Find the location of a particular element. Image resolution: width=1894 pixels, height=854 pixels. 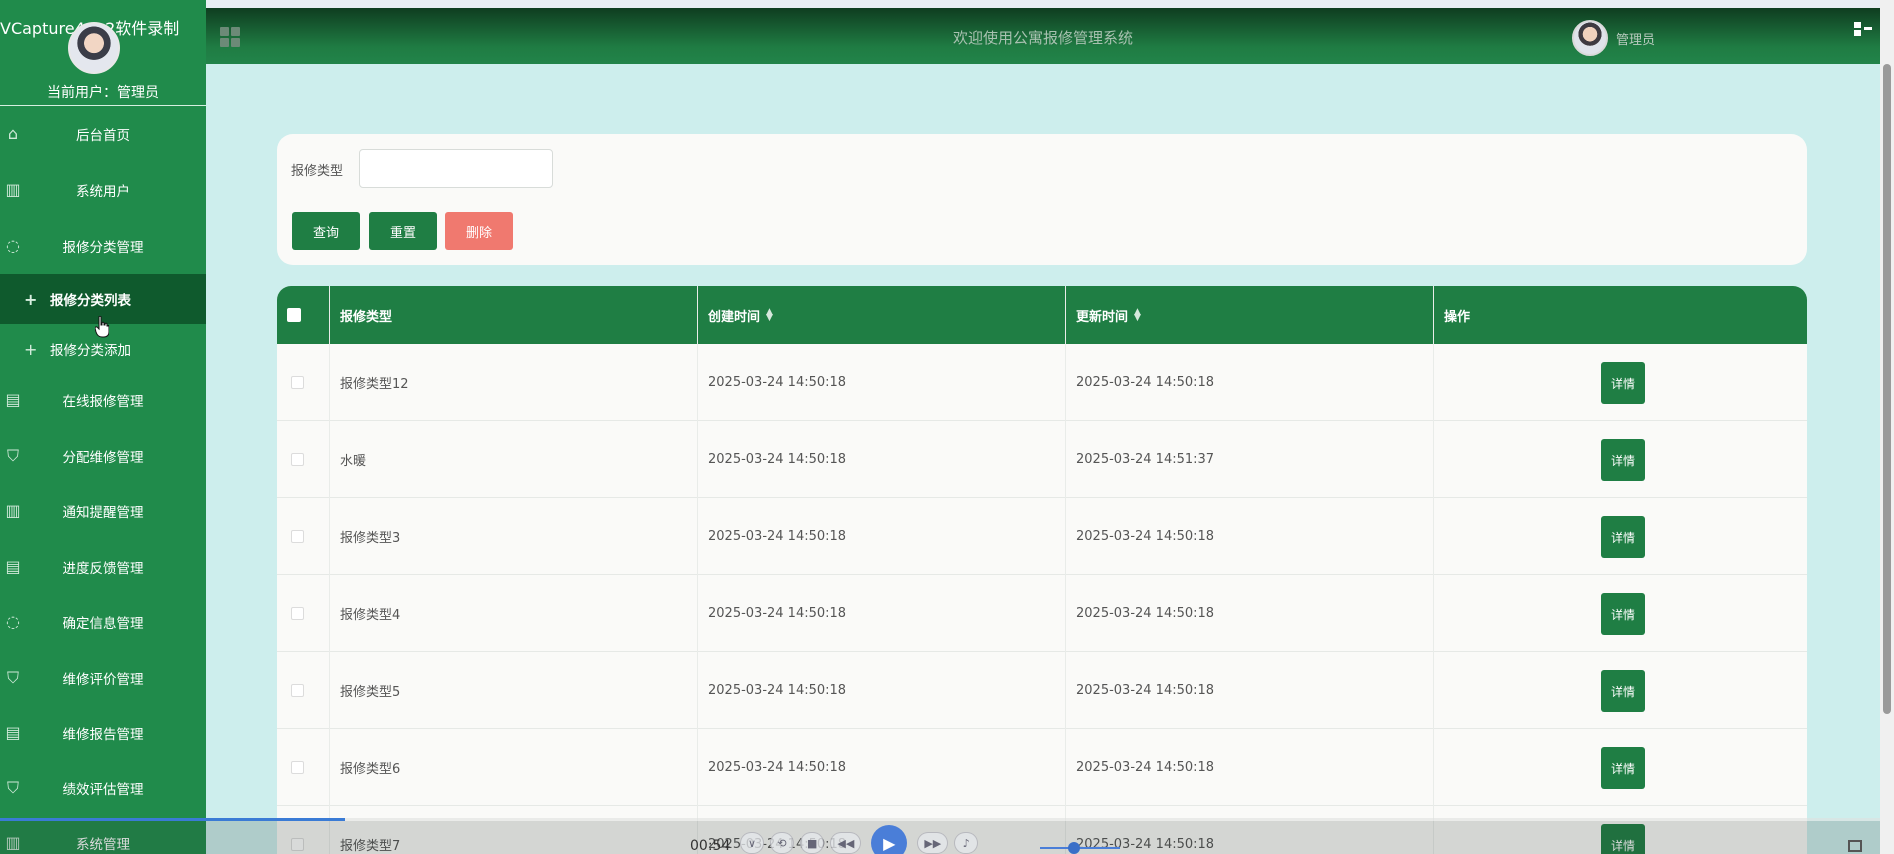

mute-icon: ♪ is located at coordinates (966, 843).